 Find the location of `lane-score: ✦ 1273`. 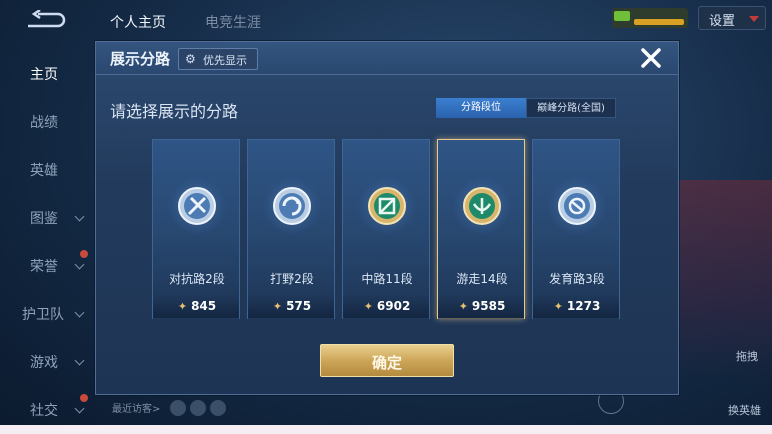

lane-score: ✦ 1273 is located at coordinates (577, 306).